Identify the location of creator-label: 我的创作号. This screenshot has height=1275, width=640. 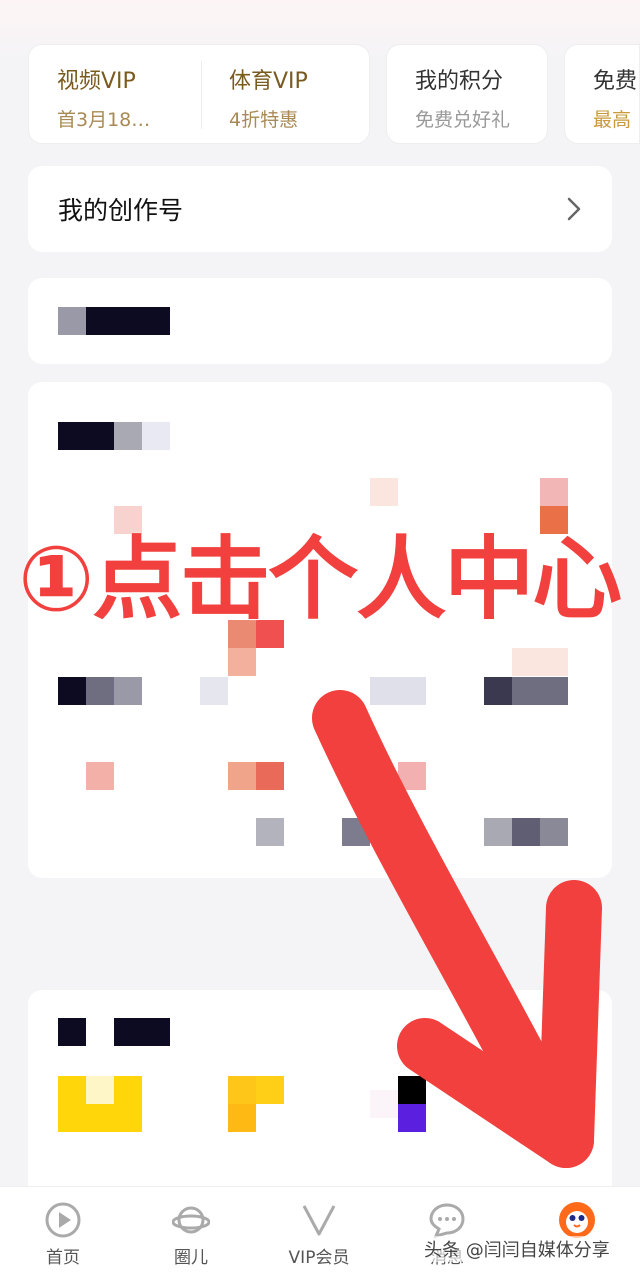
(121, 210).